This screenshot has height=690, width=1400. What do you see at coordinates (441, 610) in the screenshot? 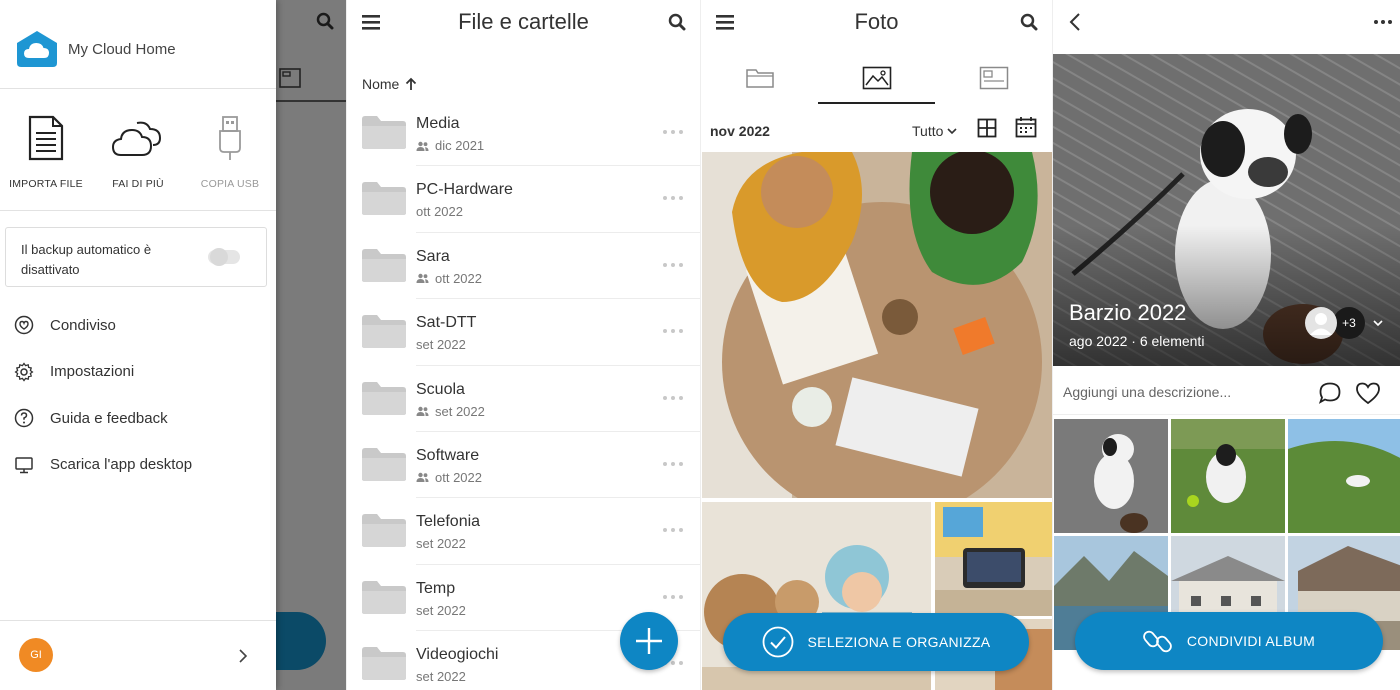
I see `folder-date: set 2022` at bounding box center [441, 610].